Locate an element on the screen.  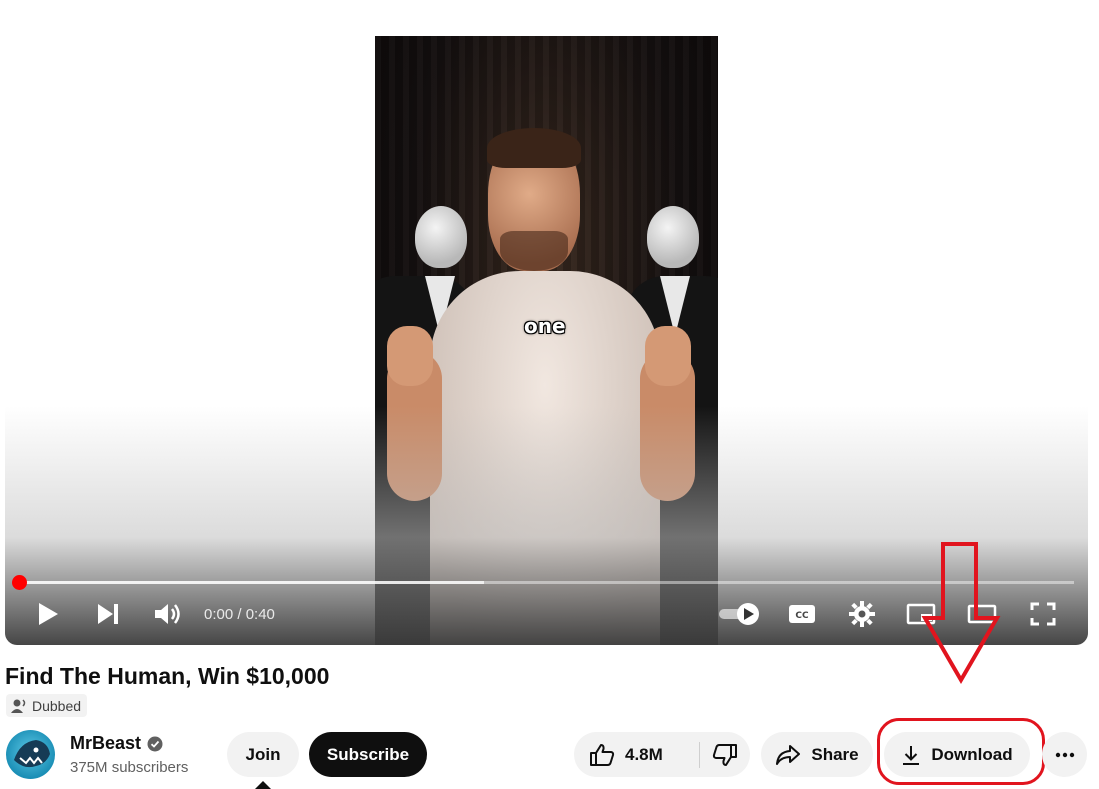
person-right-thumb is located at coordinates (668, 356).